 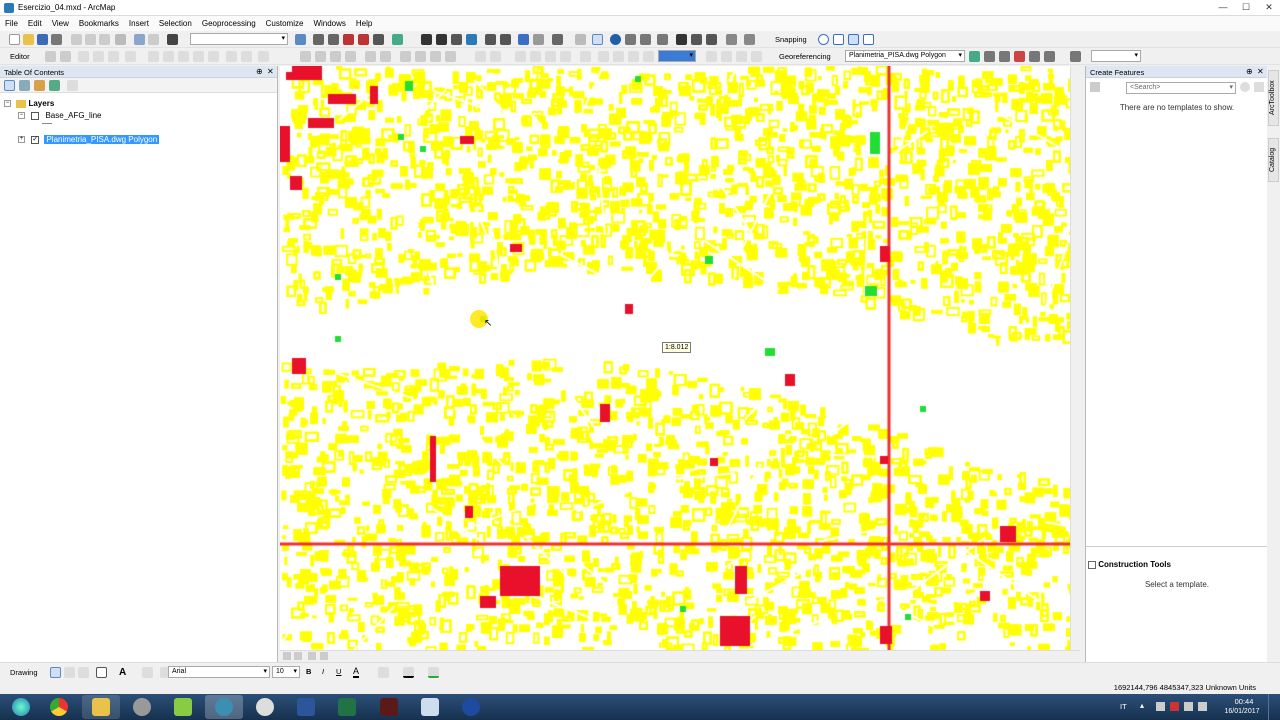 I want to click on full-extent-icon, so click(x=471, y=39).